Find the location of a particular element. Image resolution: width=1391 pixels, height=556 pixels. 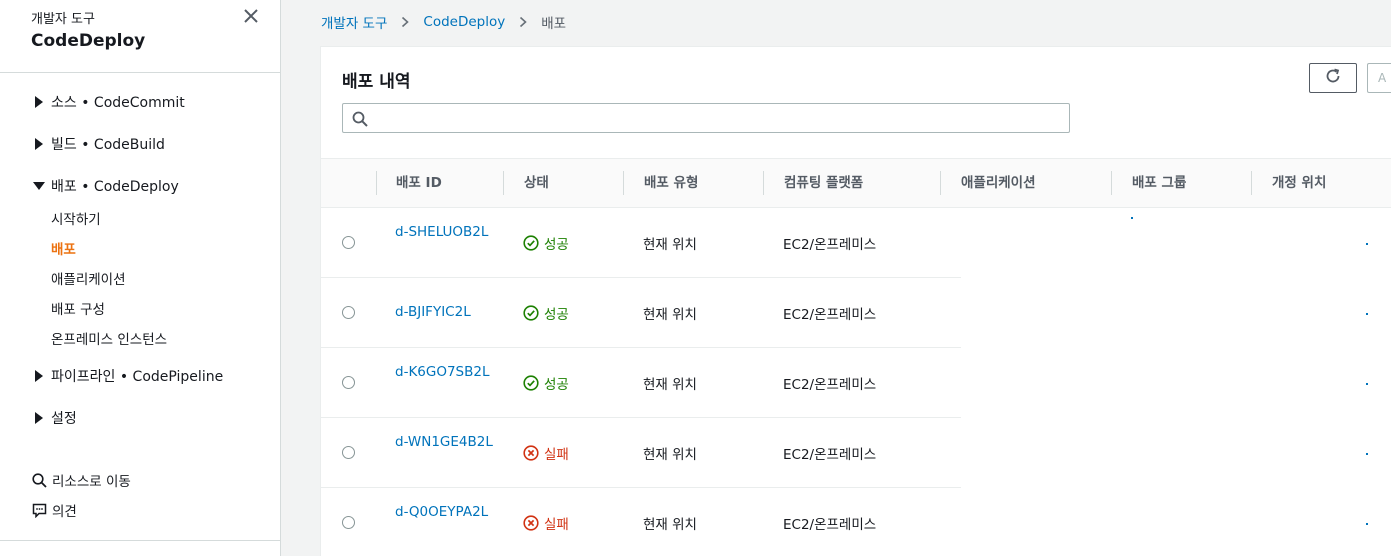

column-header-deployment-type: 배포 유형 is located at coordinates (671, 183).